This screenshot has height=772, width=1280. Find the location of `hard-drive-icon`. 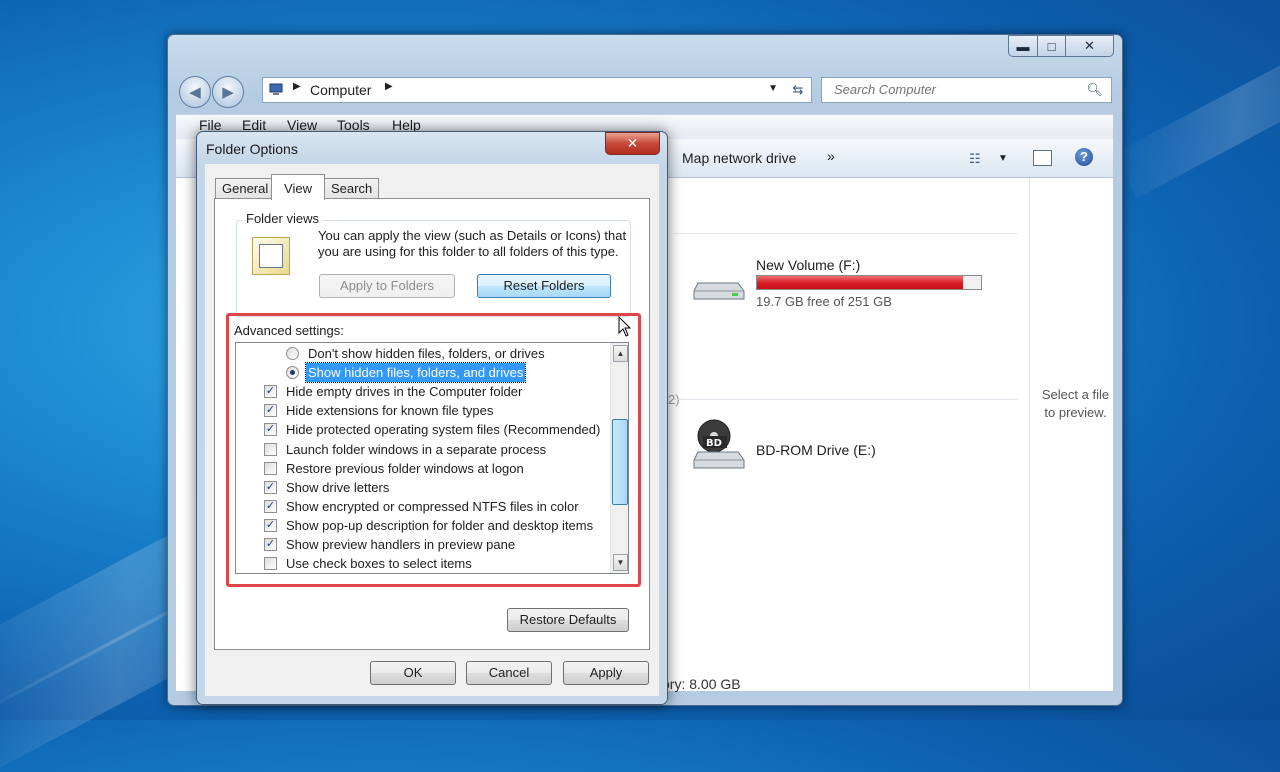

hard-drive-icon is located at coordinates (719, 291).